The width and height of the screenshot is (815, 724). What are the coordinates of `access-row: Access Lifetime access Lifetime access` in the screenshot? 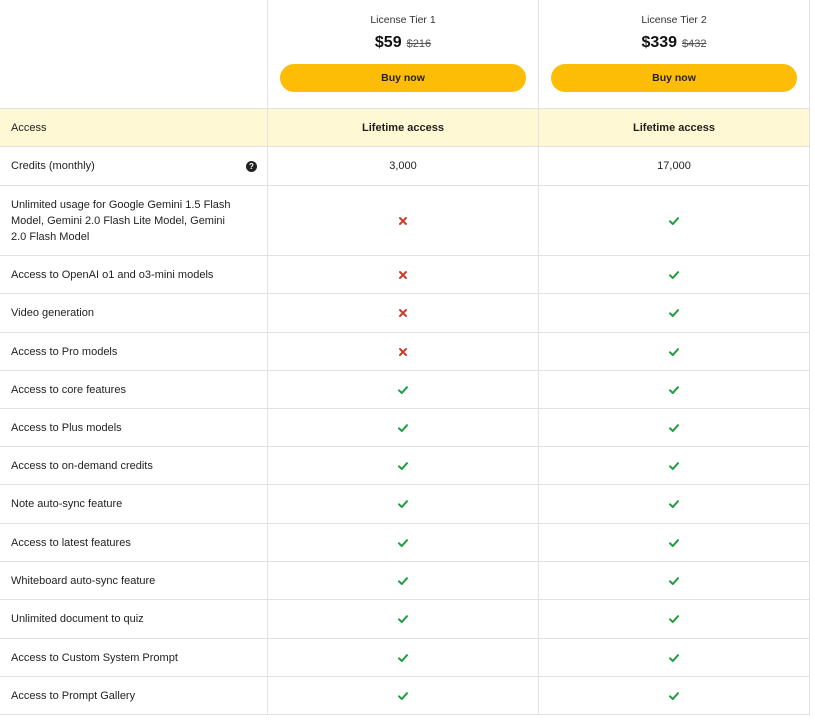 It's located at (405, 128).